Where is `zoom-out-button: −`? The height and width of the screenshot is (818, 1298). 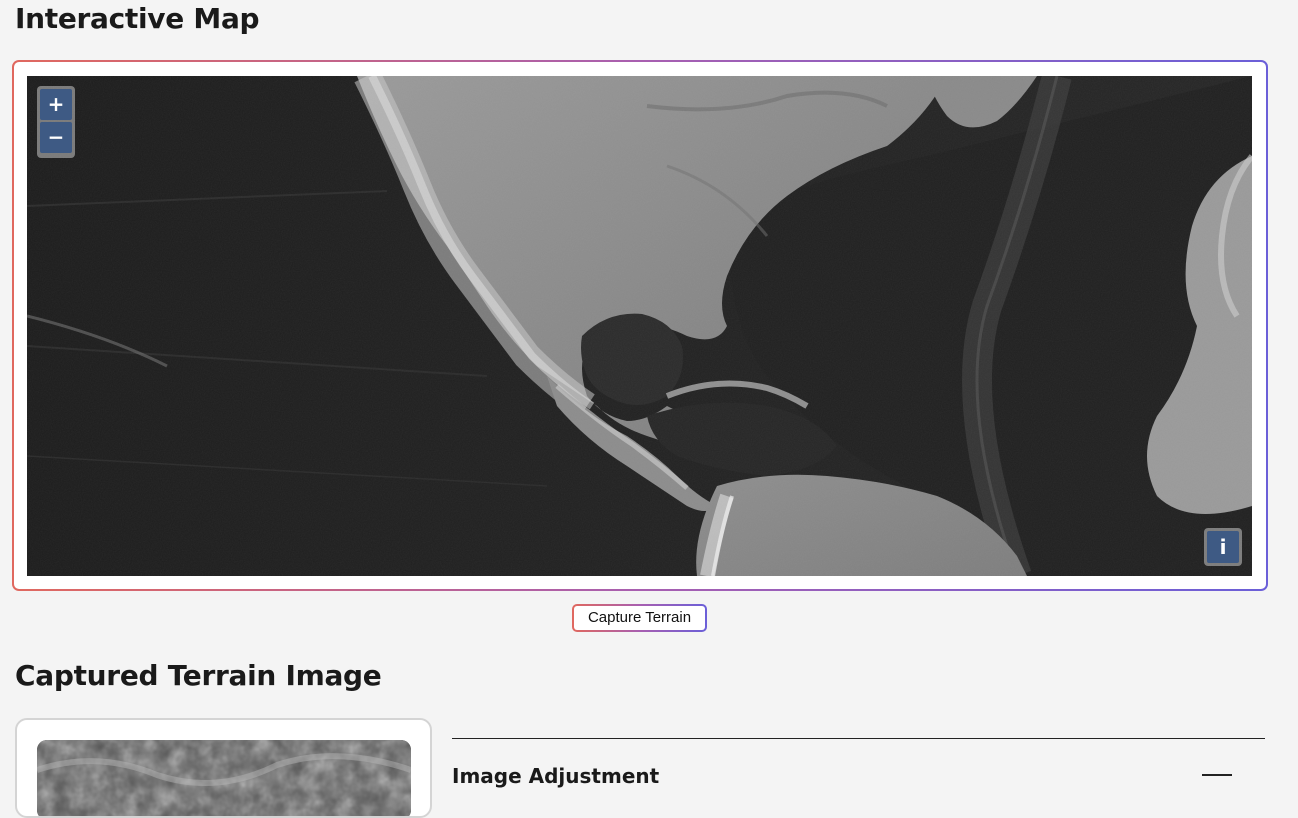 zoom-out-button: − is located at coordinates (56, 137).